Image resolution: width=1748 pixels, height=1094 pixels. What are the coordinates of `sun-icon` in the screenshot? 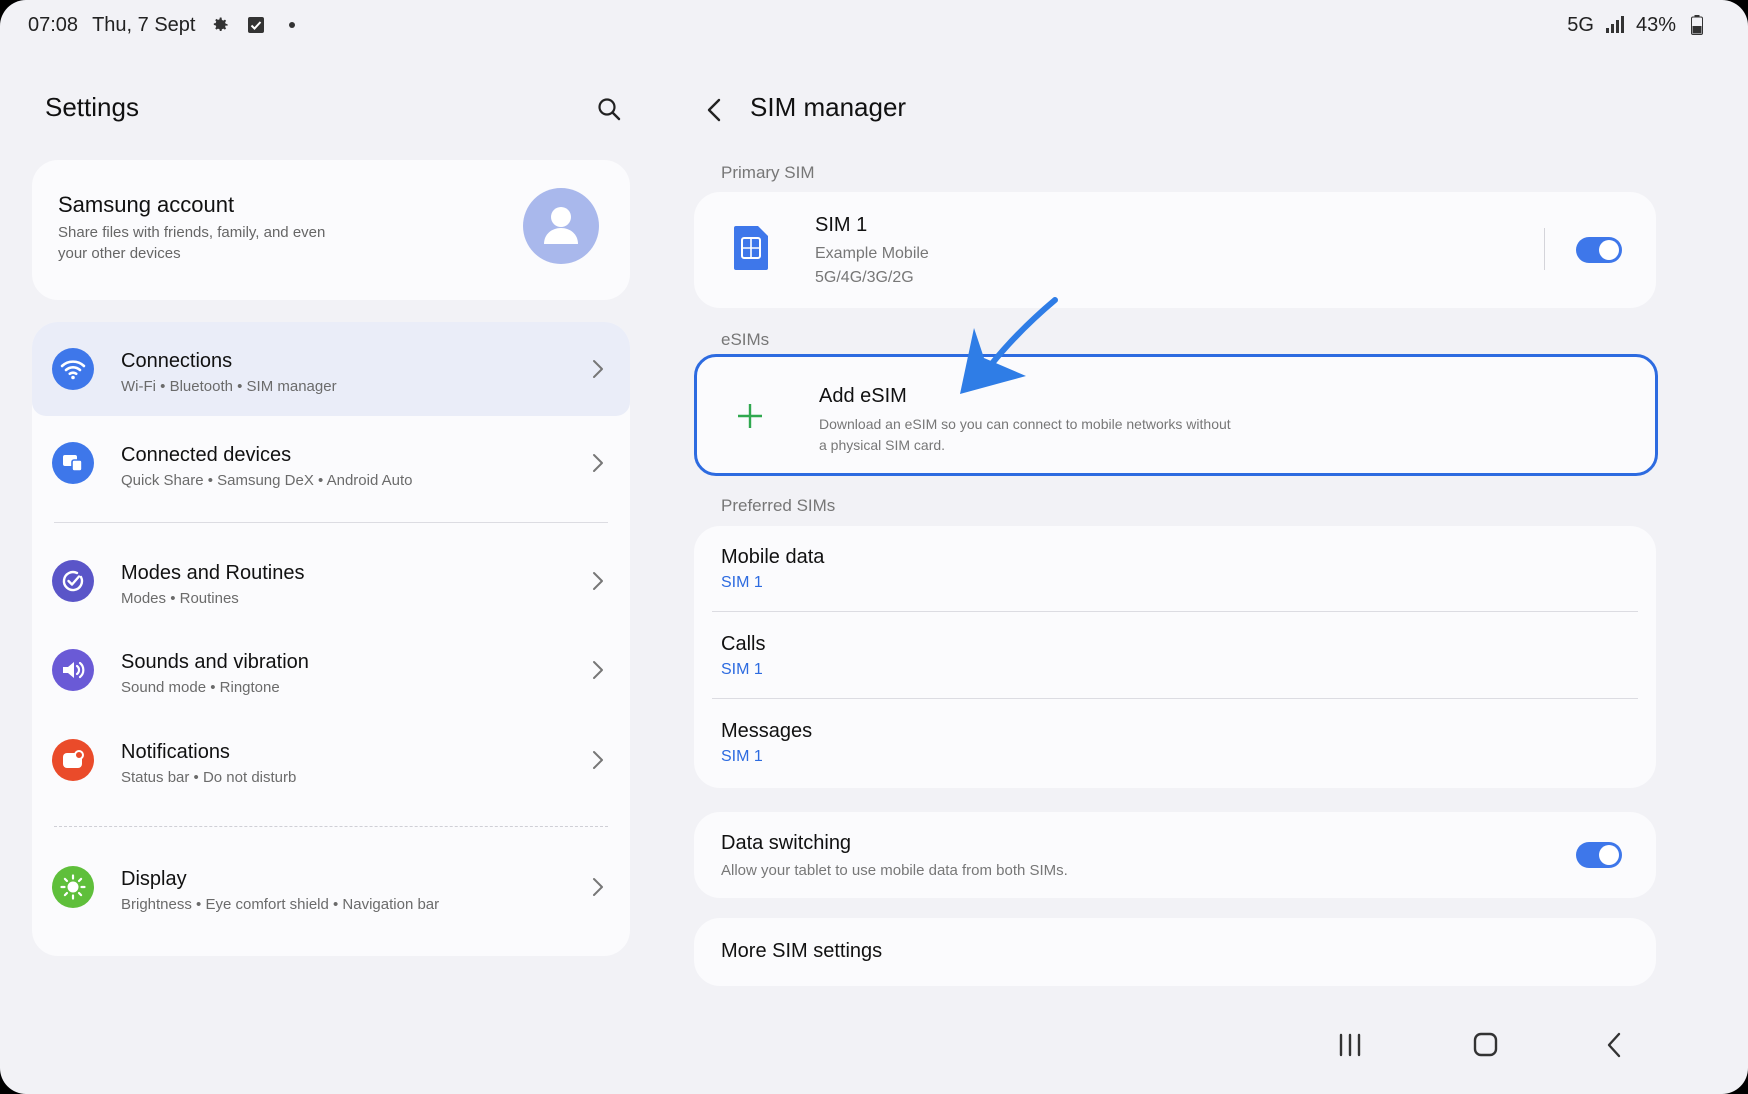 It's located at (73, 887).